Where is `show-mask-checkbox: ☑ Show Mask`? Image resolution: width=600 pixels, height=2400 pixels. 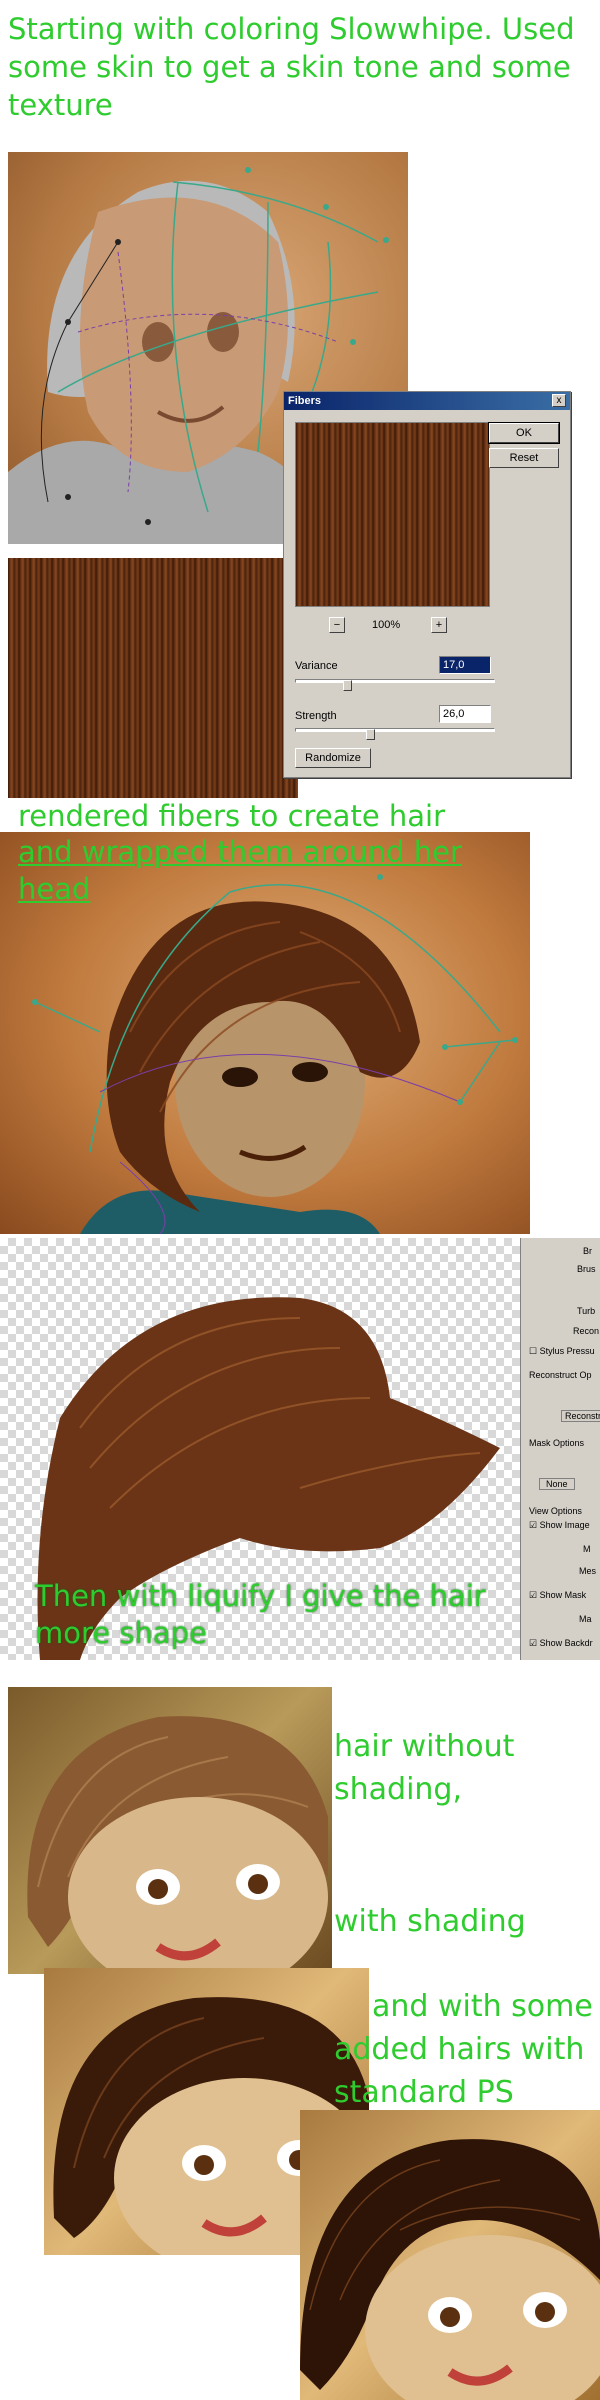
show-mask-checkbox: ☑ Show Mask is located at coordinates (557, 1595).